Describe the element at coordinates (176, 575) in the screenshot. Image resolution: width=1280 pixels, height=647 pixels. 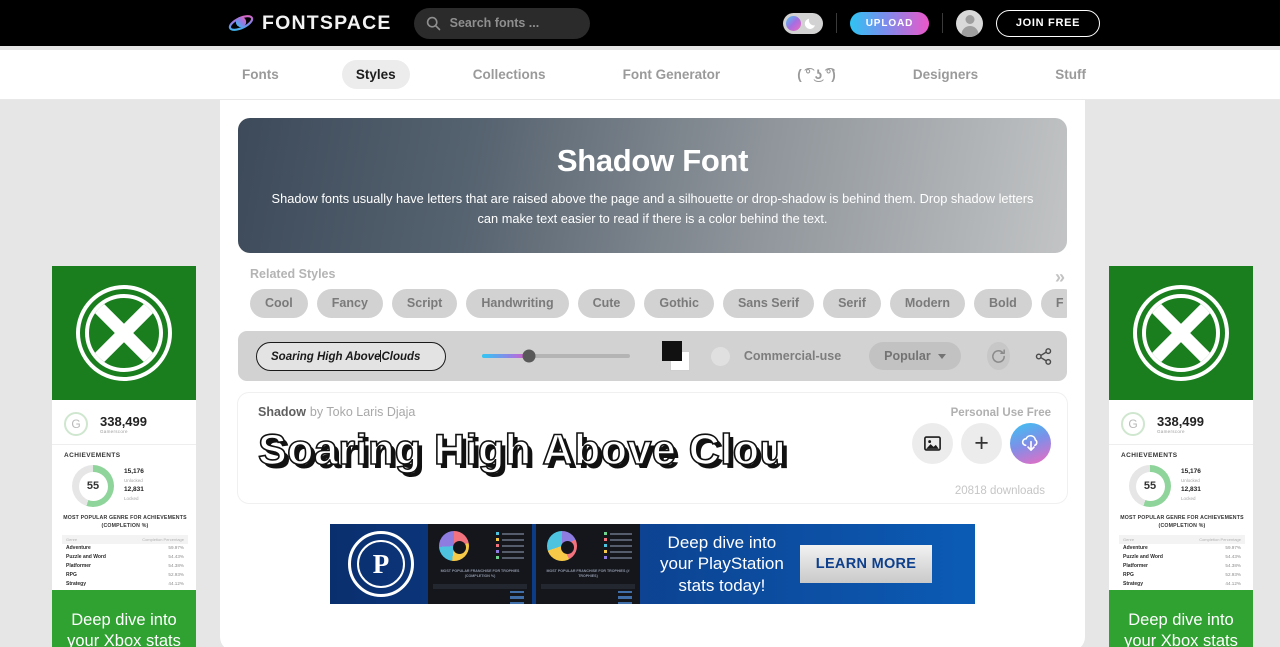
I see `genre-value: 52.93%` at that location.